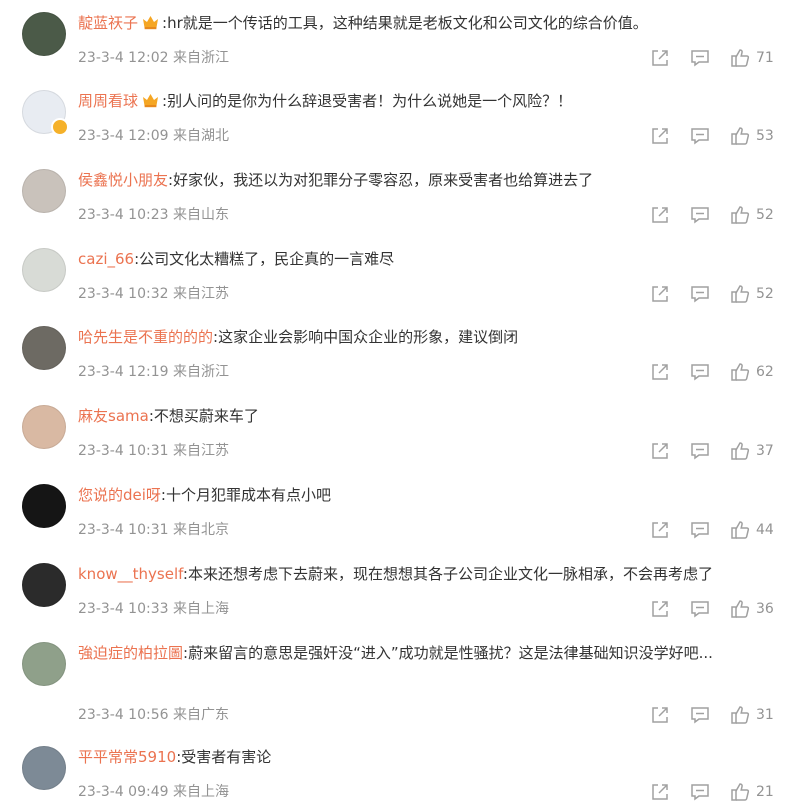  I want to click on comment-actions: 37, so click(715, 451).